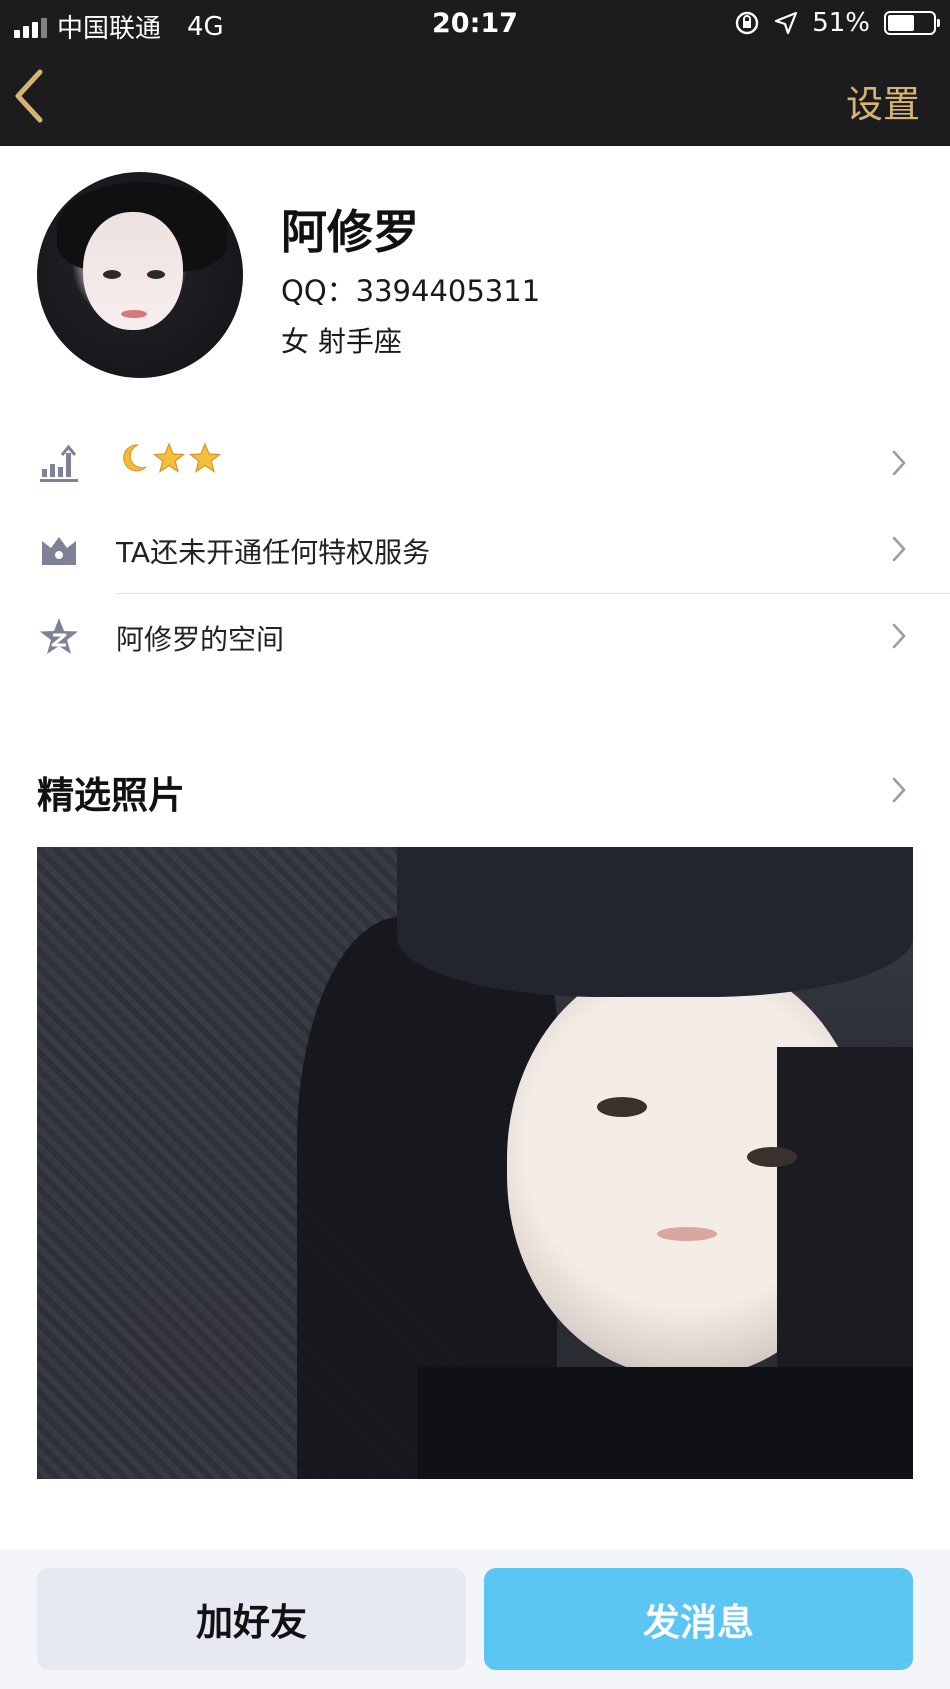 The width and height of the screenshot is (950, 1689). What do you see at coordinates (59, 463) in the screenshot?
I see `level-chart-icon` at bounding box center [59, 463].